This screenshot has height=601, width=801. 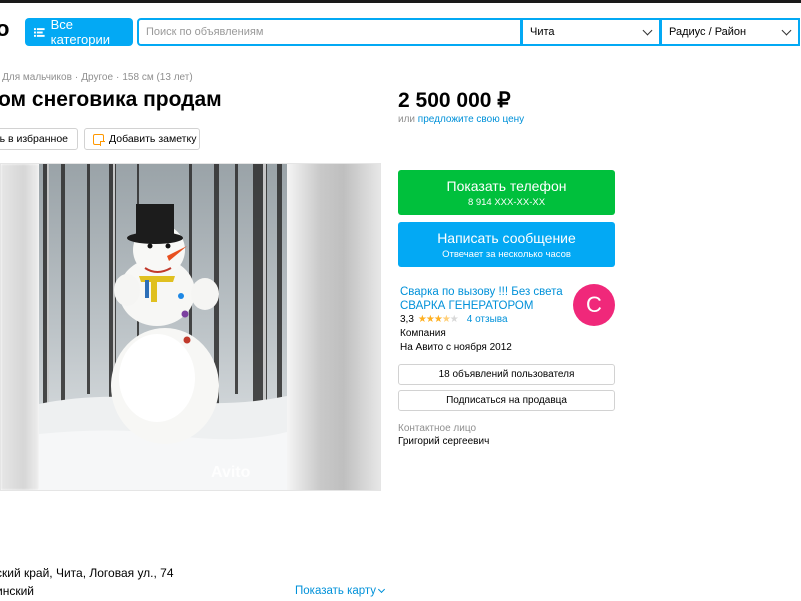 What do you see at coordinates (34, 139) in the screenshot?
I see `favorites-label: ить в избранное` at bounding box center [34, 139].